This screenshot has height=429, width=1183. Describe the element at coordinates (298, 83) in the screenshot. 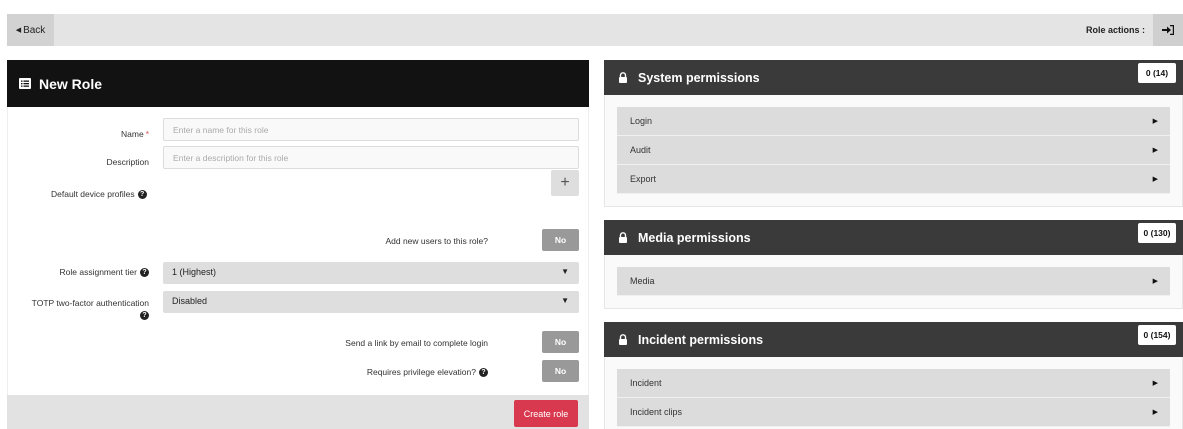

I see `new-role-header: New Role` at that location.